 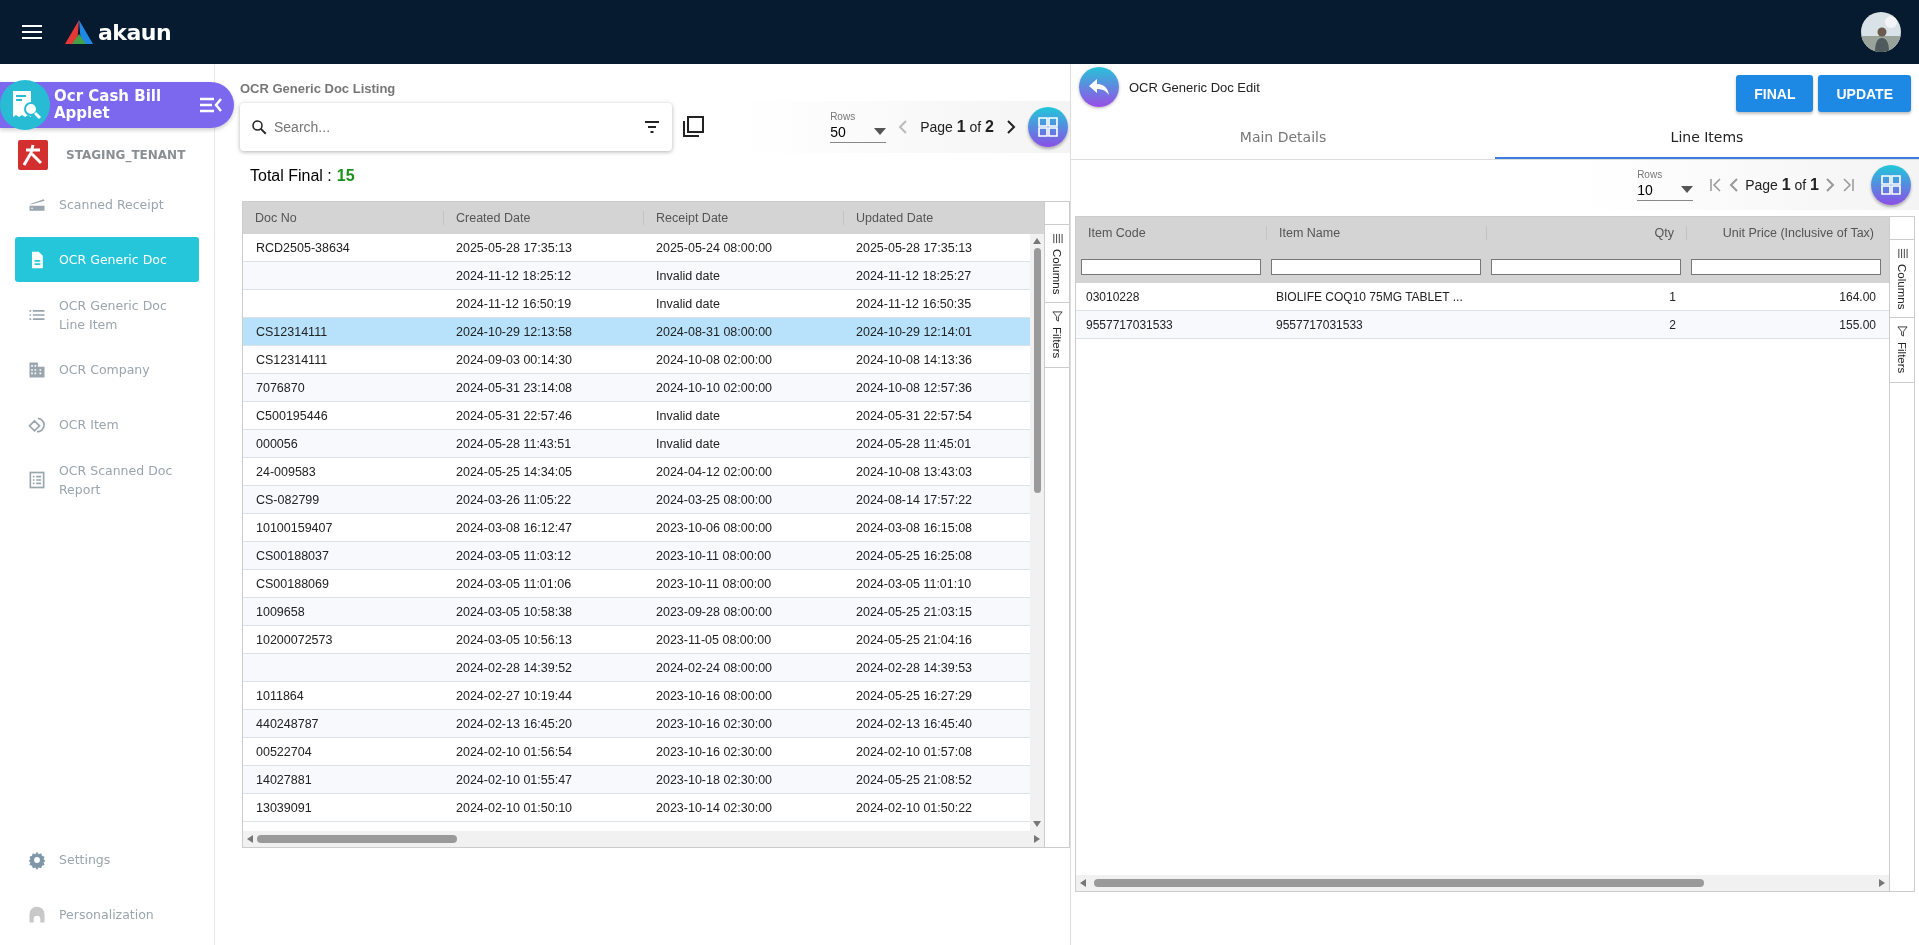 What do you see at coordinates (514, 639) in the screenshot?
I see `table-cell-text: 2024-03-05 10:56:13` at bounding box center [514, 639].